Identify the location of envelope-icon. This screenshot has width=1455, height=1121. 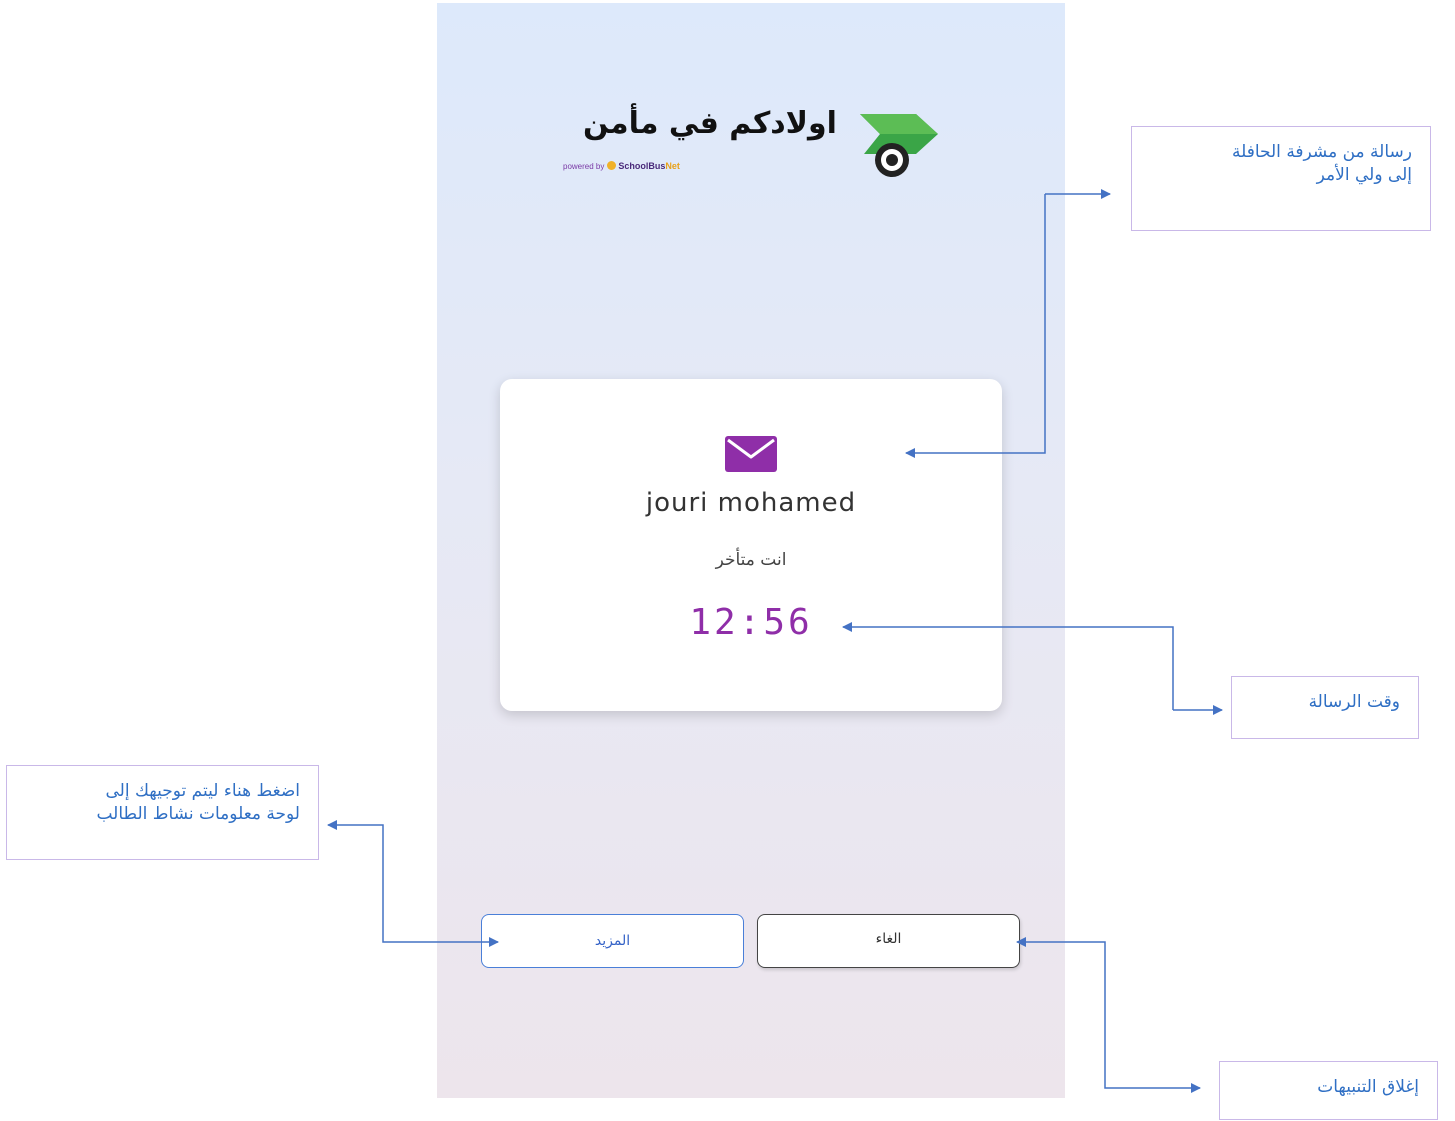
(751, 454).